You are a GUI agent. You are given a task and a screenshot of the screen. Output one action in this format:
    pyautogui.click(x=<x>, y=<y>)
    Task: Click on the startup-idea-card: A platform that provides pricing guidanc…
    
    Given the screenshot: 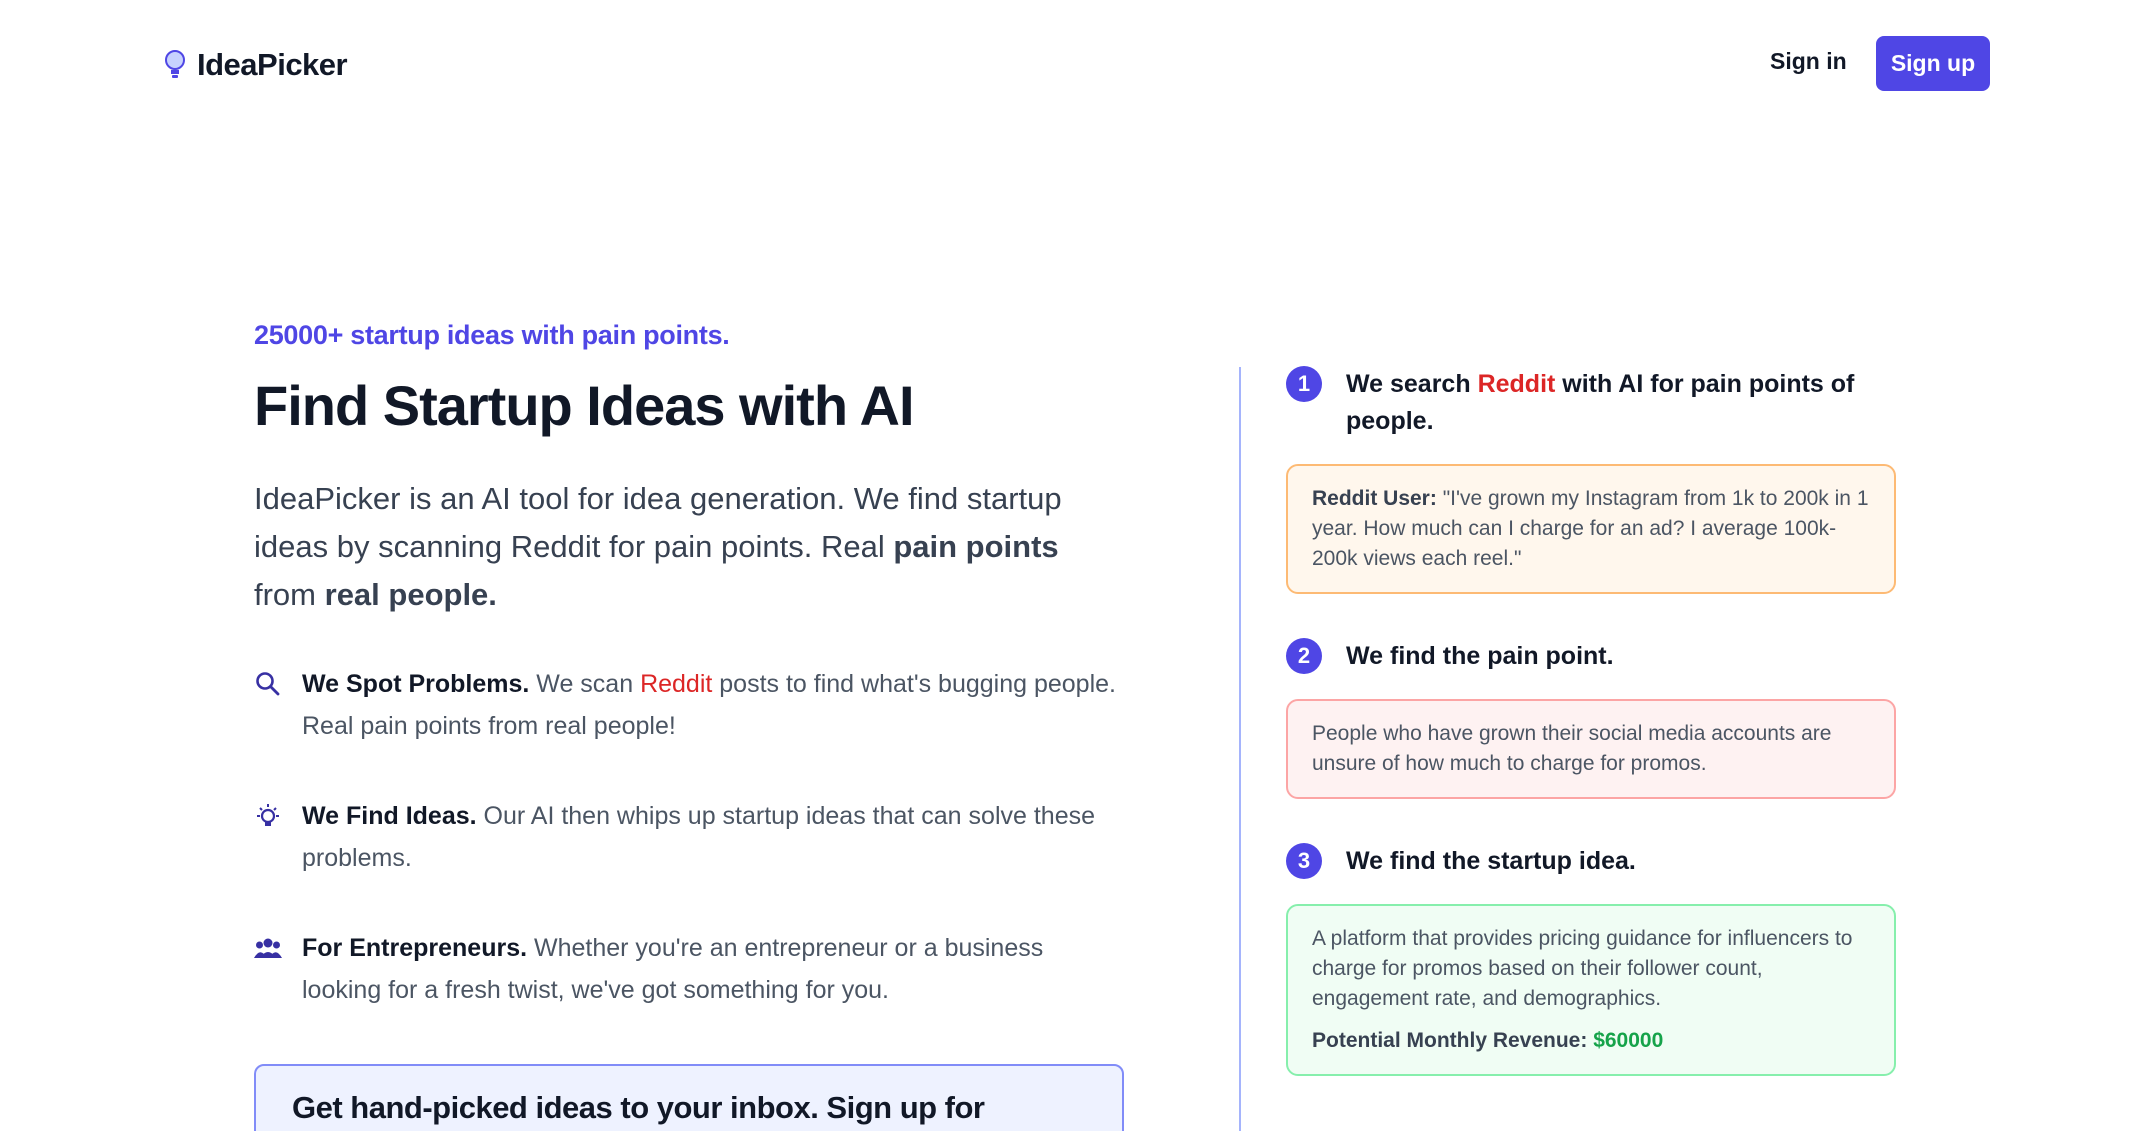 What is the action you would take?
    pyautogui.click(x=1591, y=990)
    